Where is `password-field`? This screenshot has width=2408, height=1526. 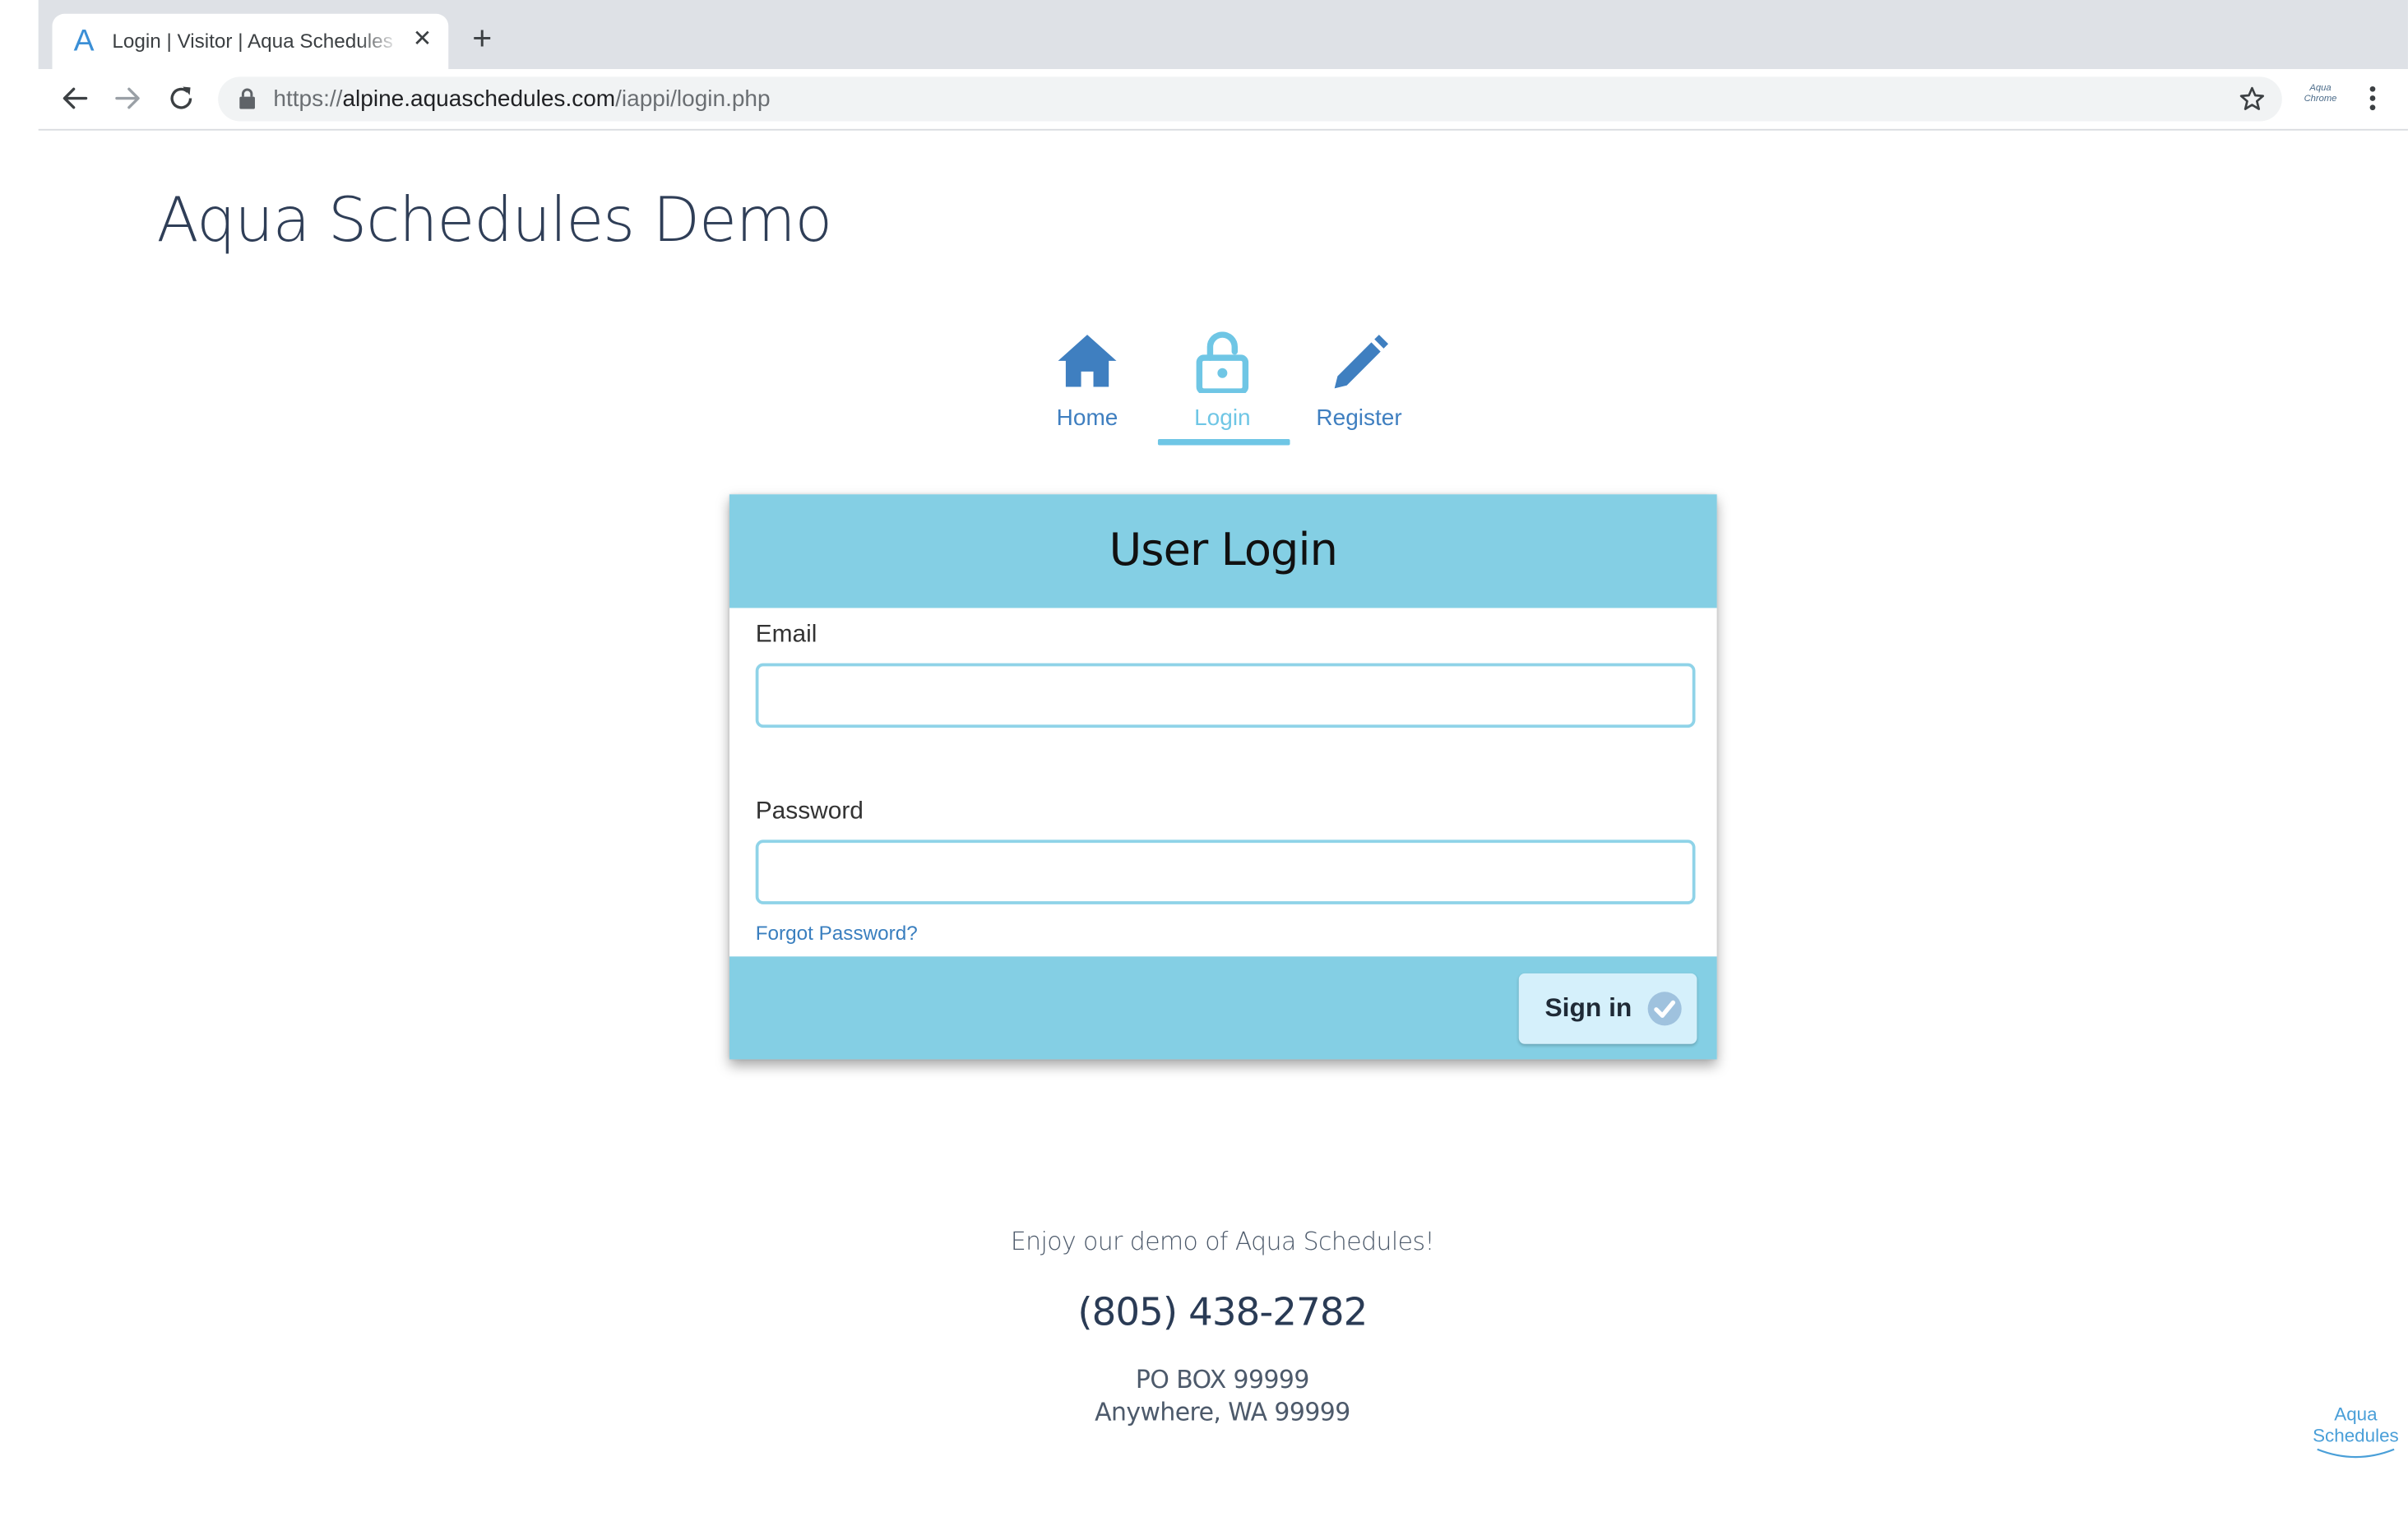 password-field is located at coordinates (1225, 871).